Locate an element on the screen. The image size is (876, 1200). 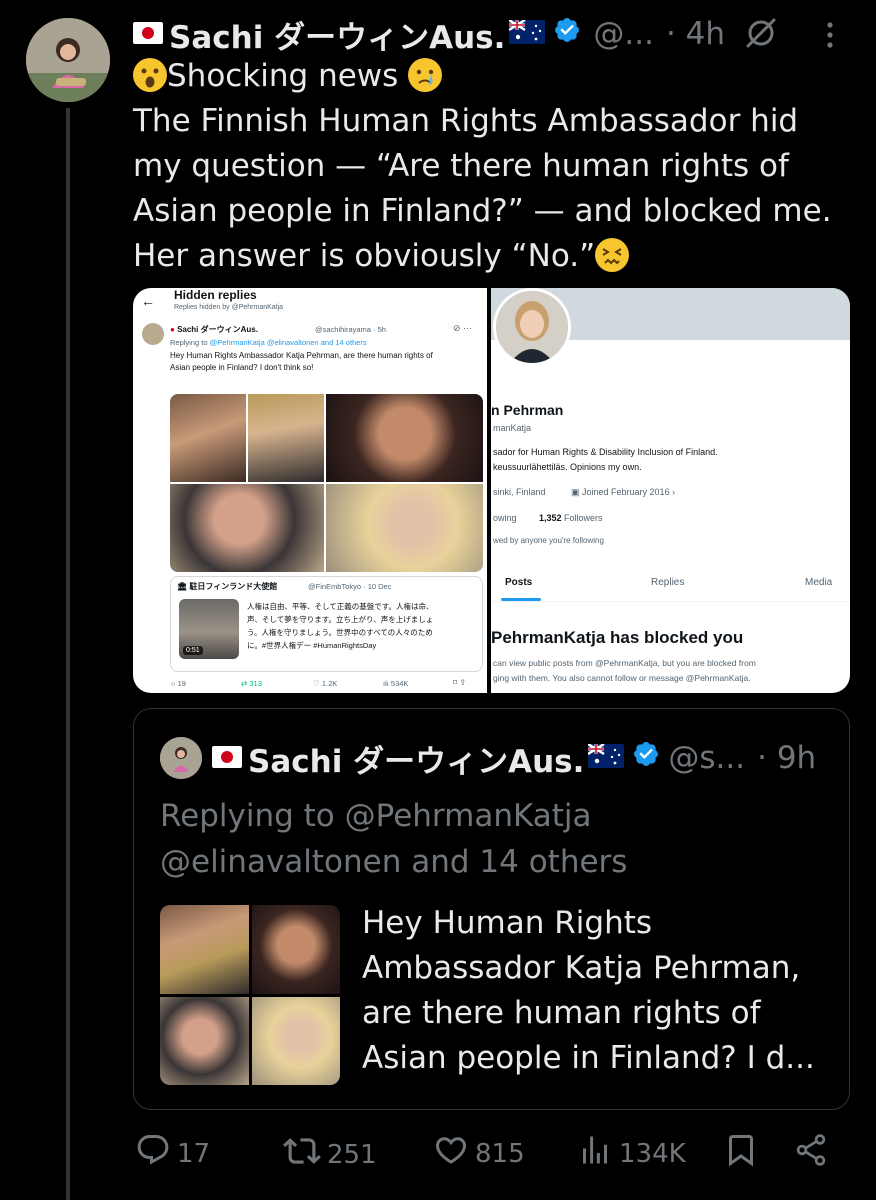
mini-tweet-name: ● Sachi ダーウィンAus. is located at coordinates (214, 329).